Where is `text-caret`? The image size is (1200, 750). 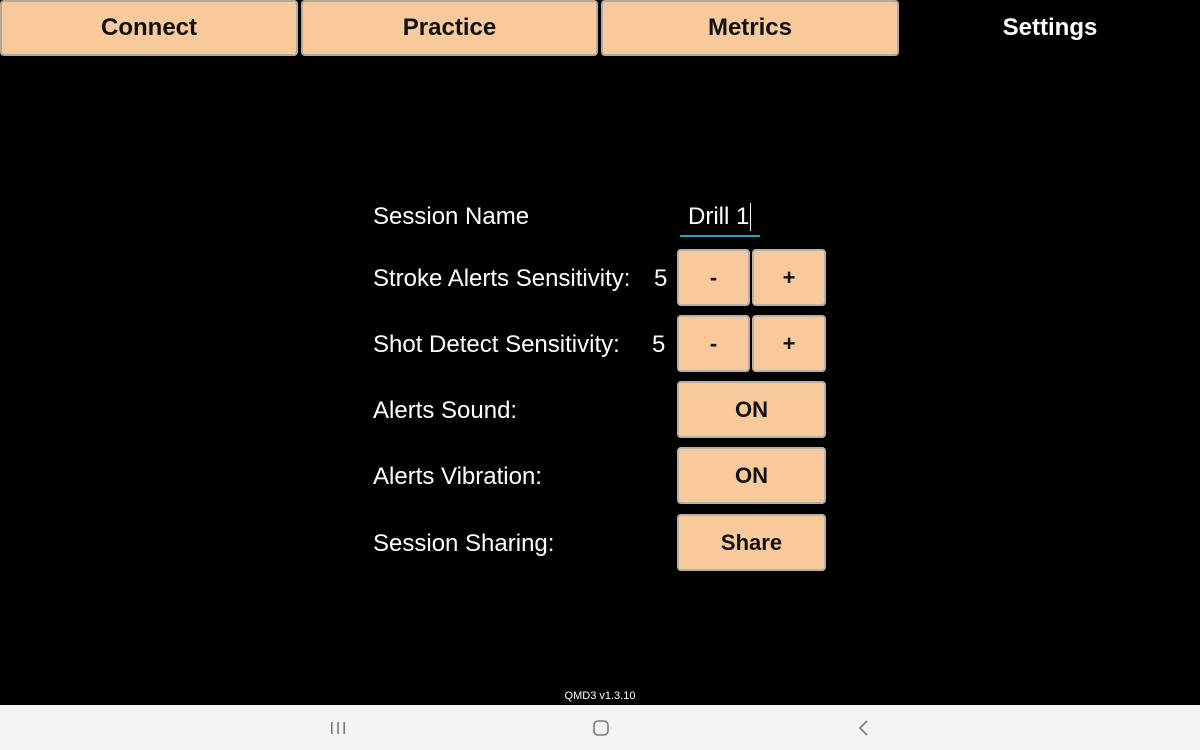
text-caret is located at coordinates (751, 217).